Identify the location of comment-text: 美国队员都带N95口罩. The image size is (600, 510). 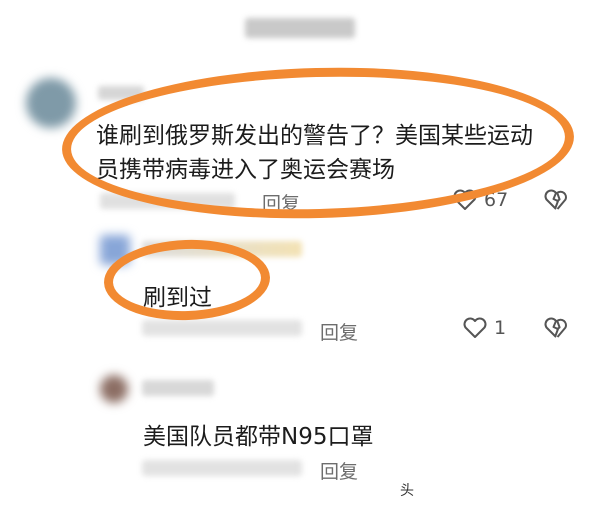
(258, 437).